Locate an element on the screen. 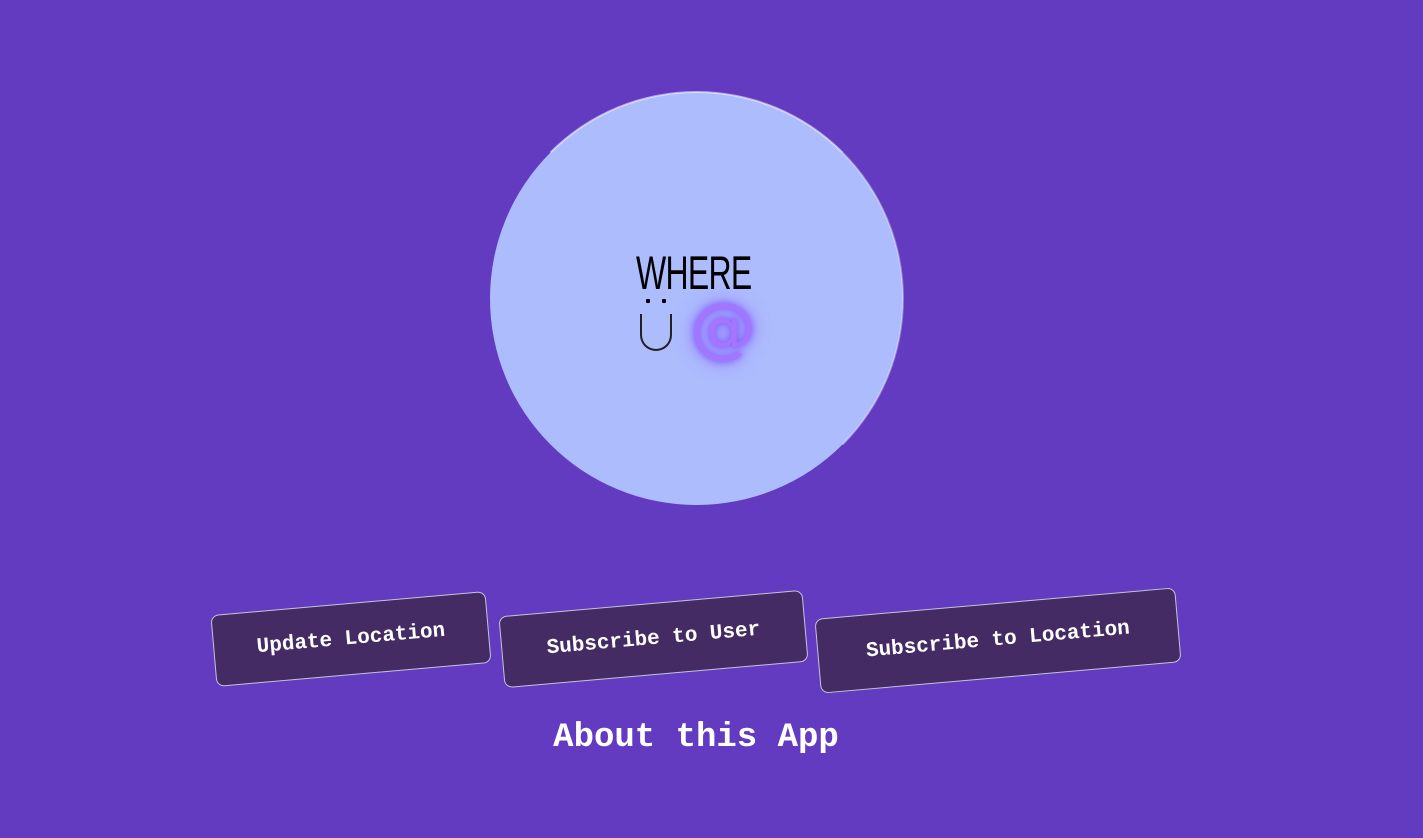  umlaut-dot-left is located at coordinates (648, 301).